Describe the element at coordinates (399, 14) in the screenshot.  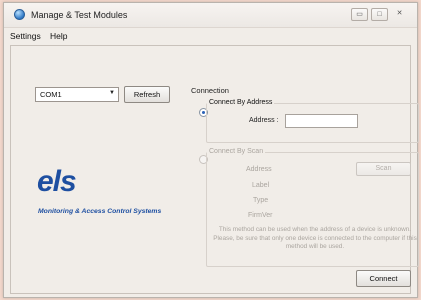
I see `close-button: ✕` at that location.